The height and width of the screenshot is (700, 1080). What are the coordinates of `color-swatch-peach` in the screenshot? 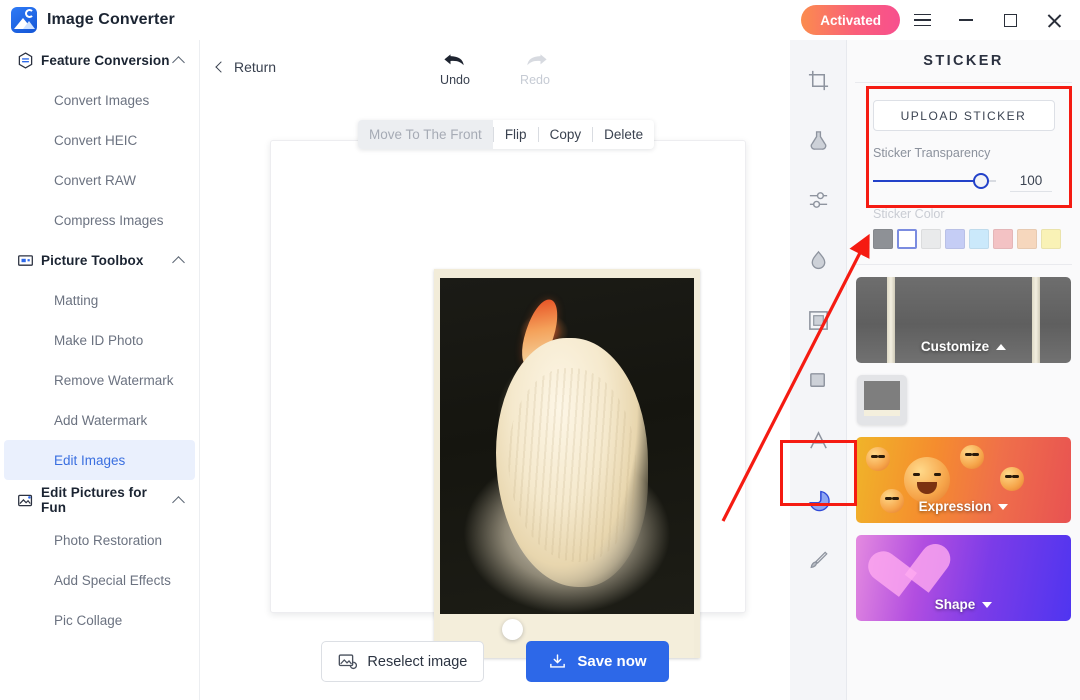 It's located at (1027, 239).